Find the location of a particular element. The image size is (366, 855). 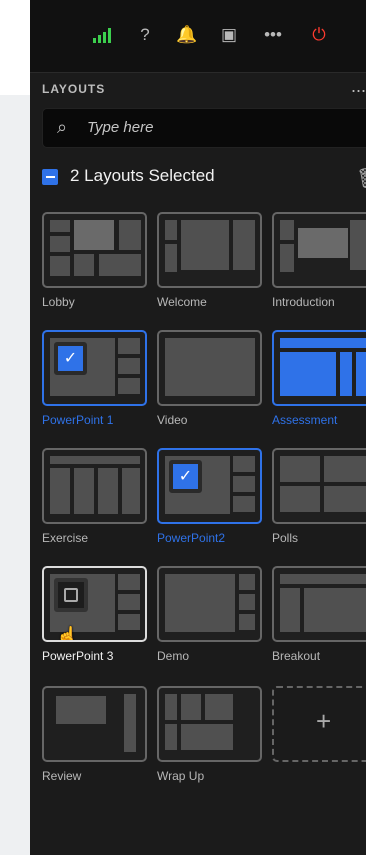

layout-tile-polls: Polls is located at coordinates (319, 500).